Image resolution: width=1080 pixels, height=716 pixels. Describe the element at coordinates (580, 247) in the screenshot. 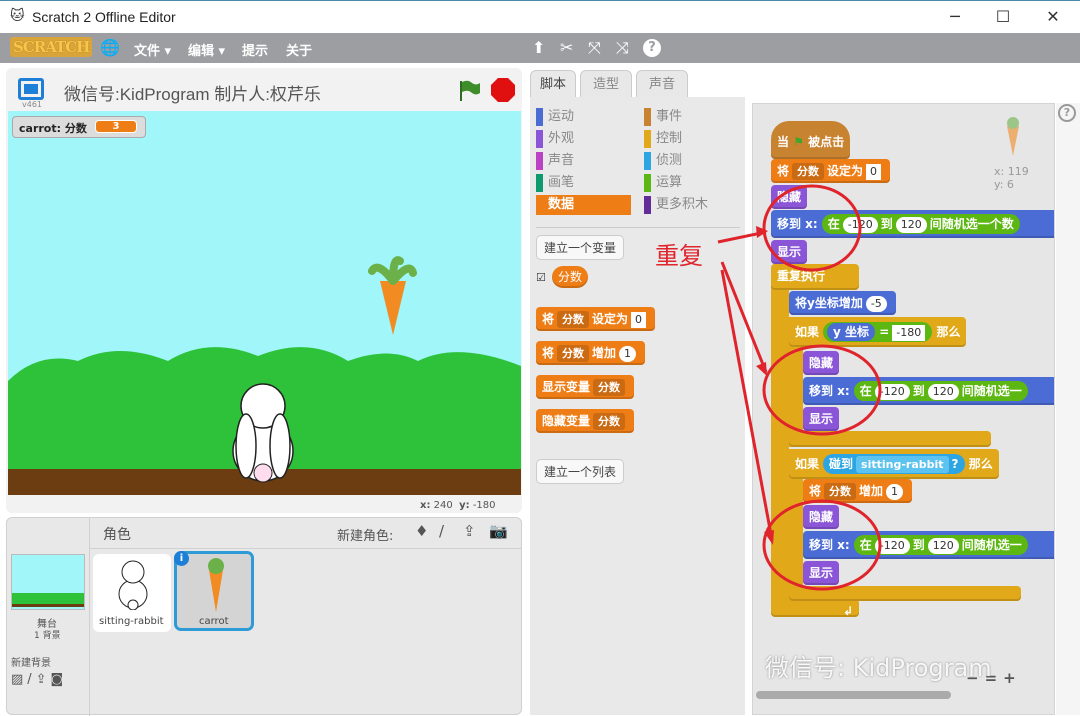

I see `make-variable-button: 建立一个变量` at that location.